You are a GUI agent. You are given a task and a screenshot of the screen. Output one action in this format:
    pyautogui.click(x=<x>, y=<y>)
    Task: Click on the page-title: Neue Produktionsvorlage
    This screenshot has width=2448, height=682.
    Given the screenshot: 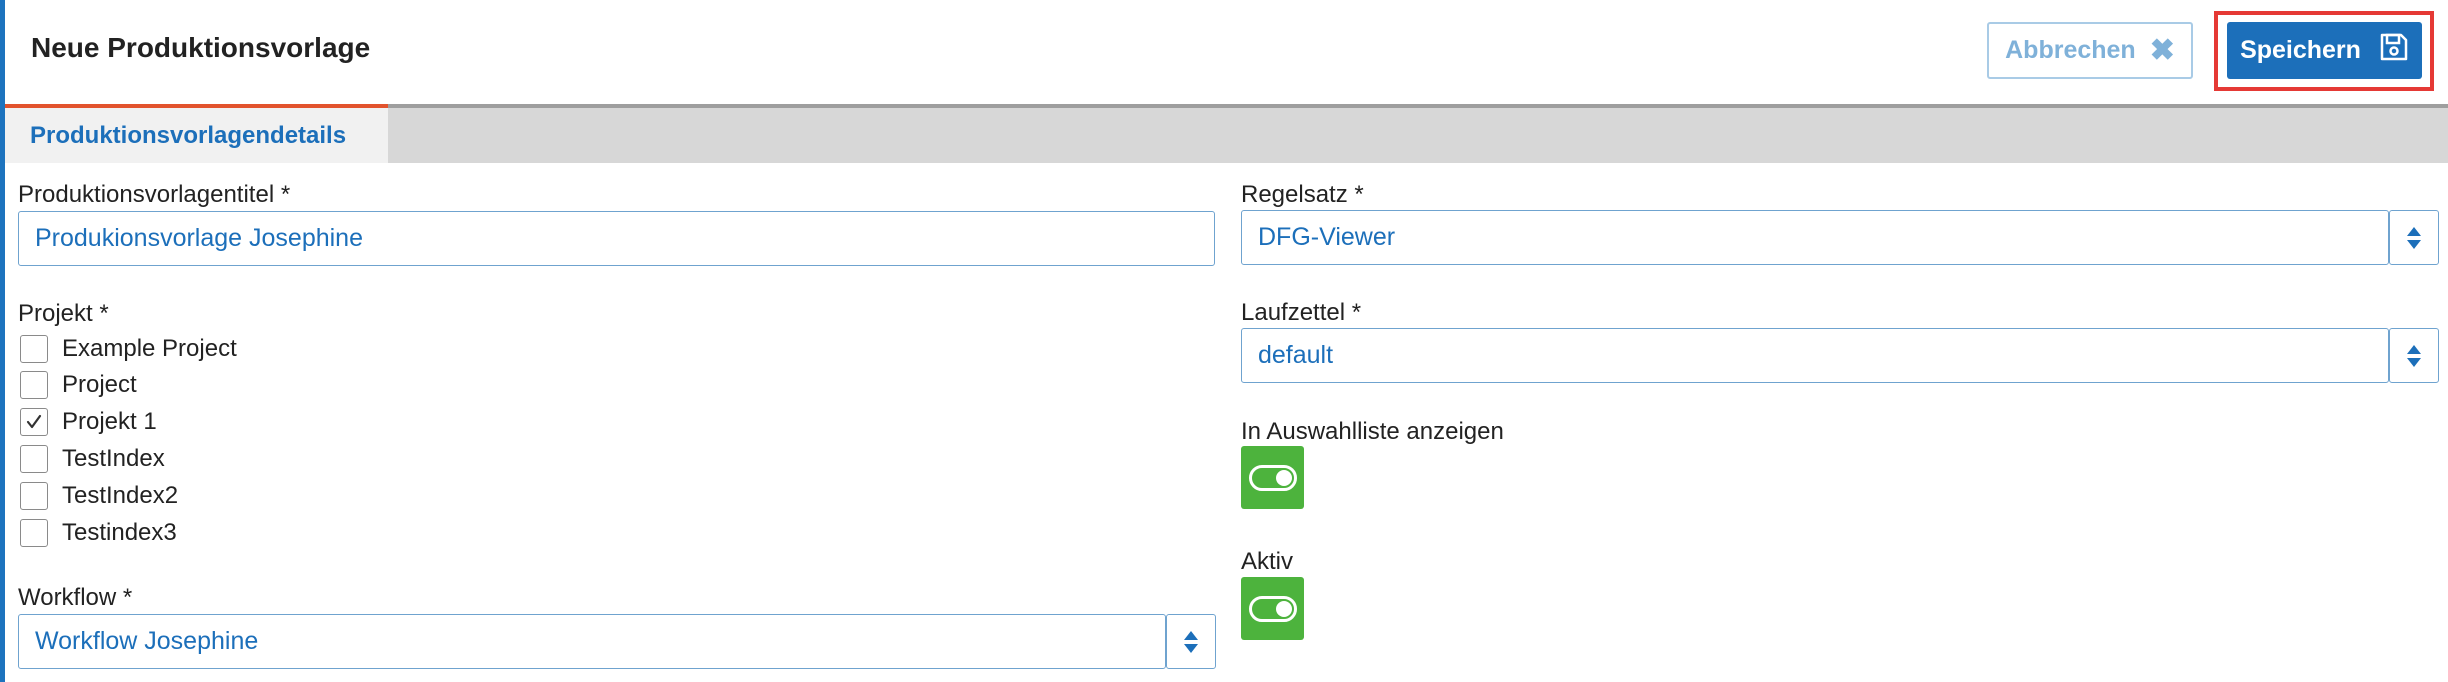 What is the action you would take?
    pyautogui.click(x=201, y=47)
    